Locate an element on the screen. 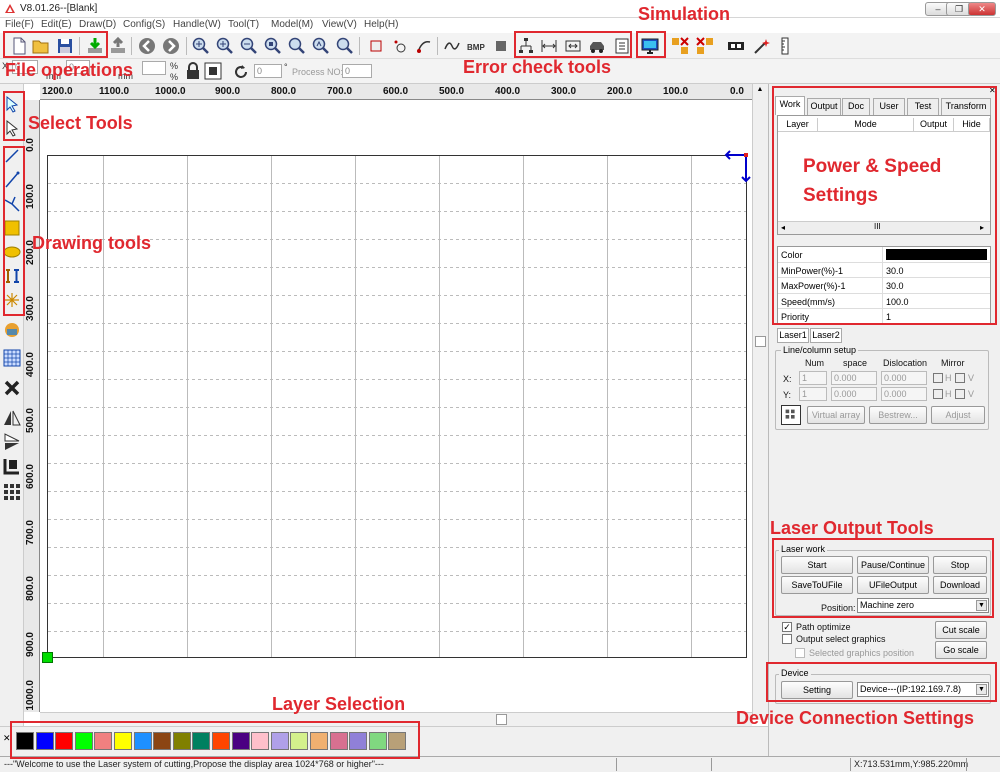 The image size is (1000, 772). cut-scale-button: Cut scale is located at coordinates (961, 630).